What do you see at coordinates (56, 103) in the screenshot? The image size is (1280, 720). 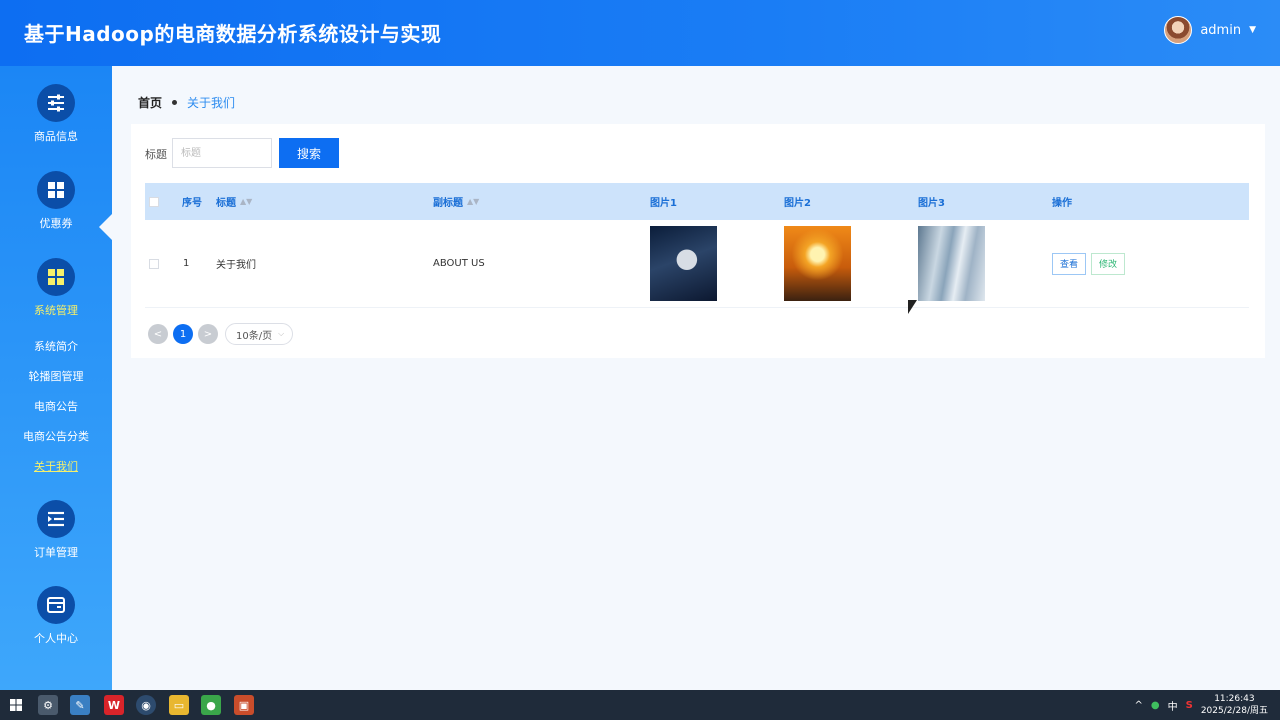 I see `sliders-icon` at bounding box center [56, 103].